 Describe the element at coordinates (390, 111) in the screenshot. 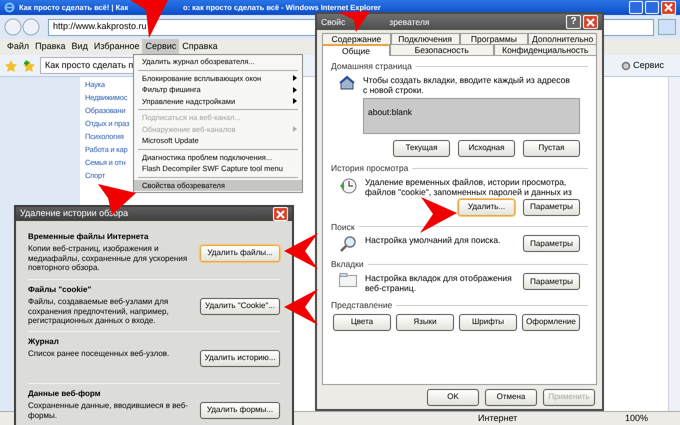

I see `home-page-value: about:blank` at that location.